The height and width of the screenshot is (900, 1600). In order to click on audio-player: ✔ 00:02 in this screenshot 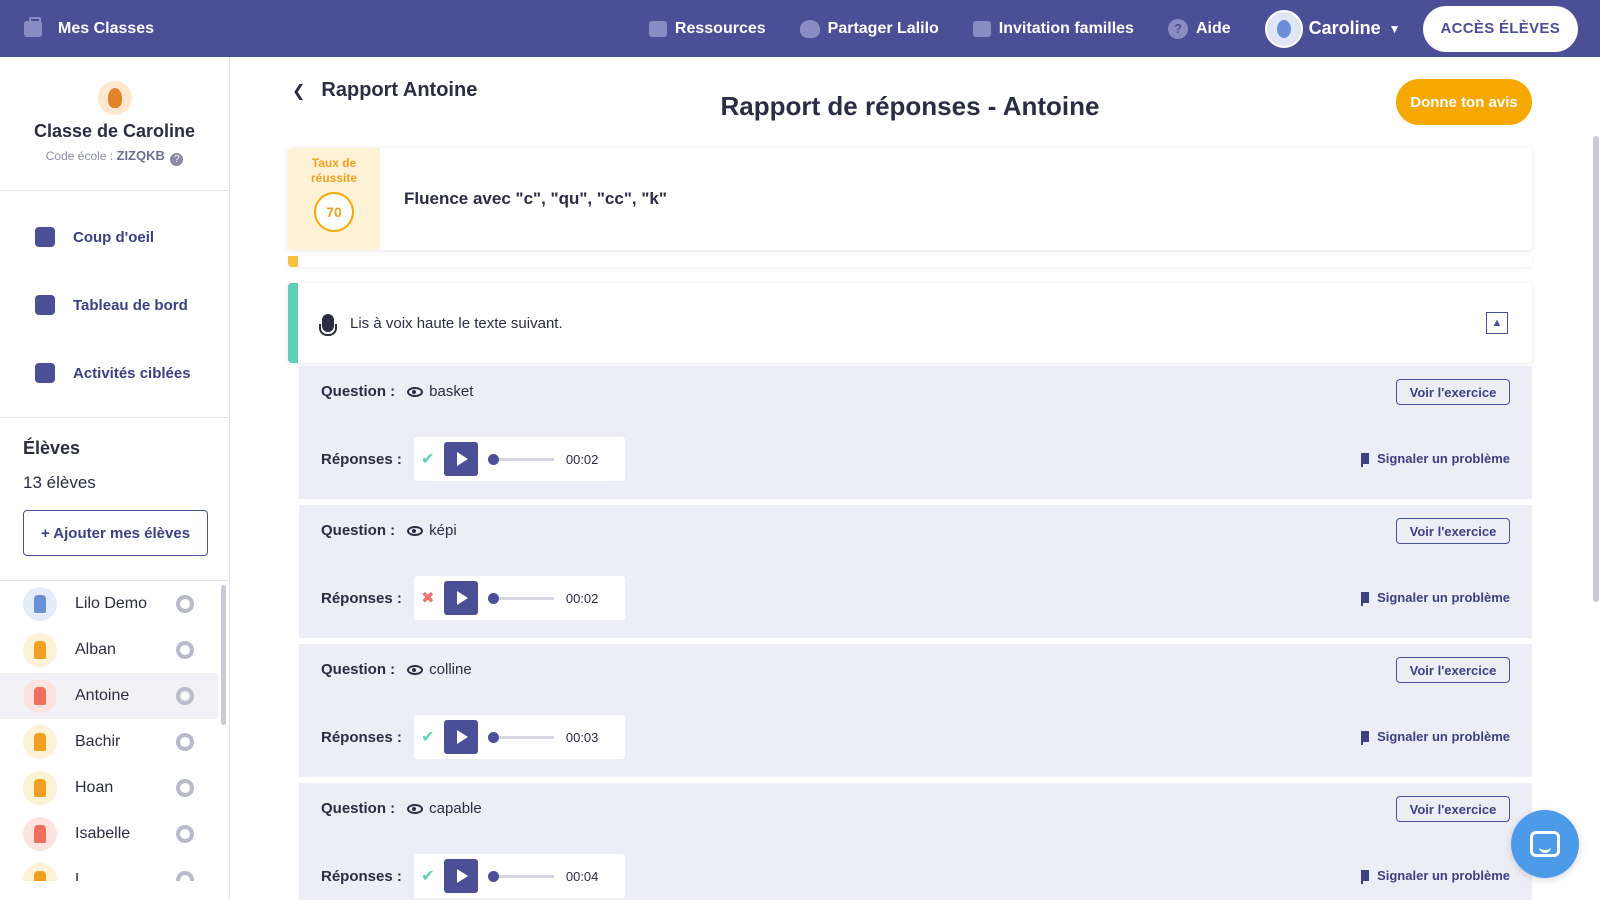, I will do `click(519, 459)`.